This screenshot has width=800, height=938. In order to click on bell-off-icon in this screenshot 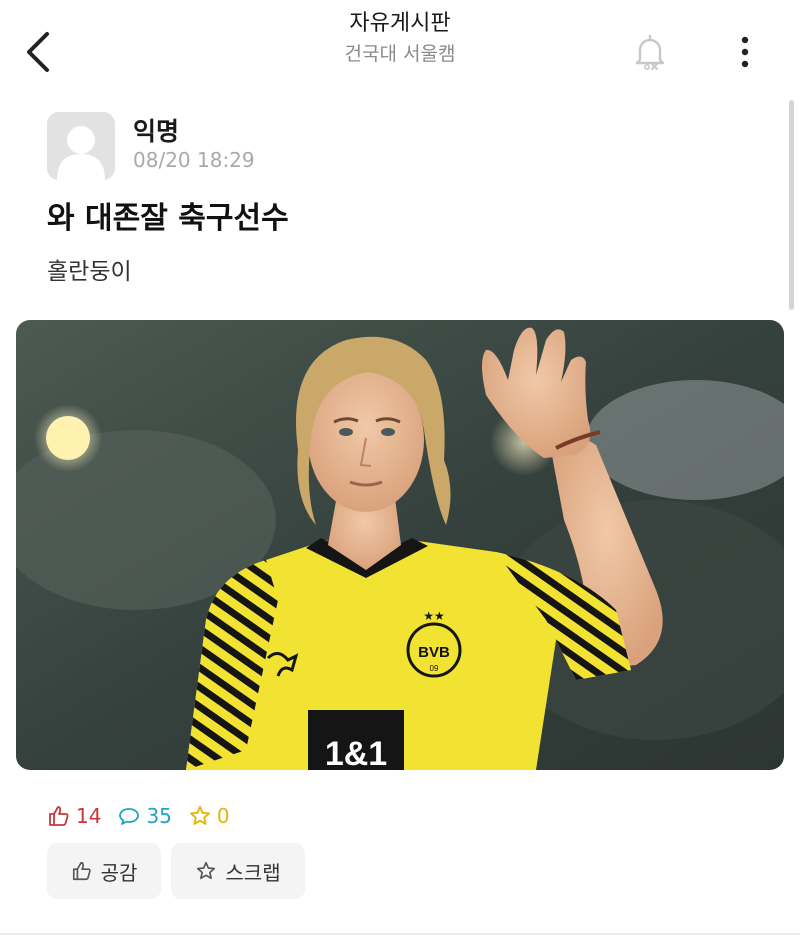, I will do `click(650, 52)`.